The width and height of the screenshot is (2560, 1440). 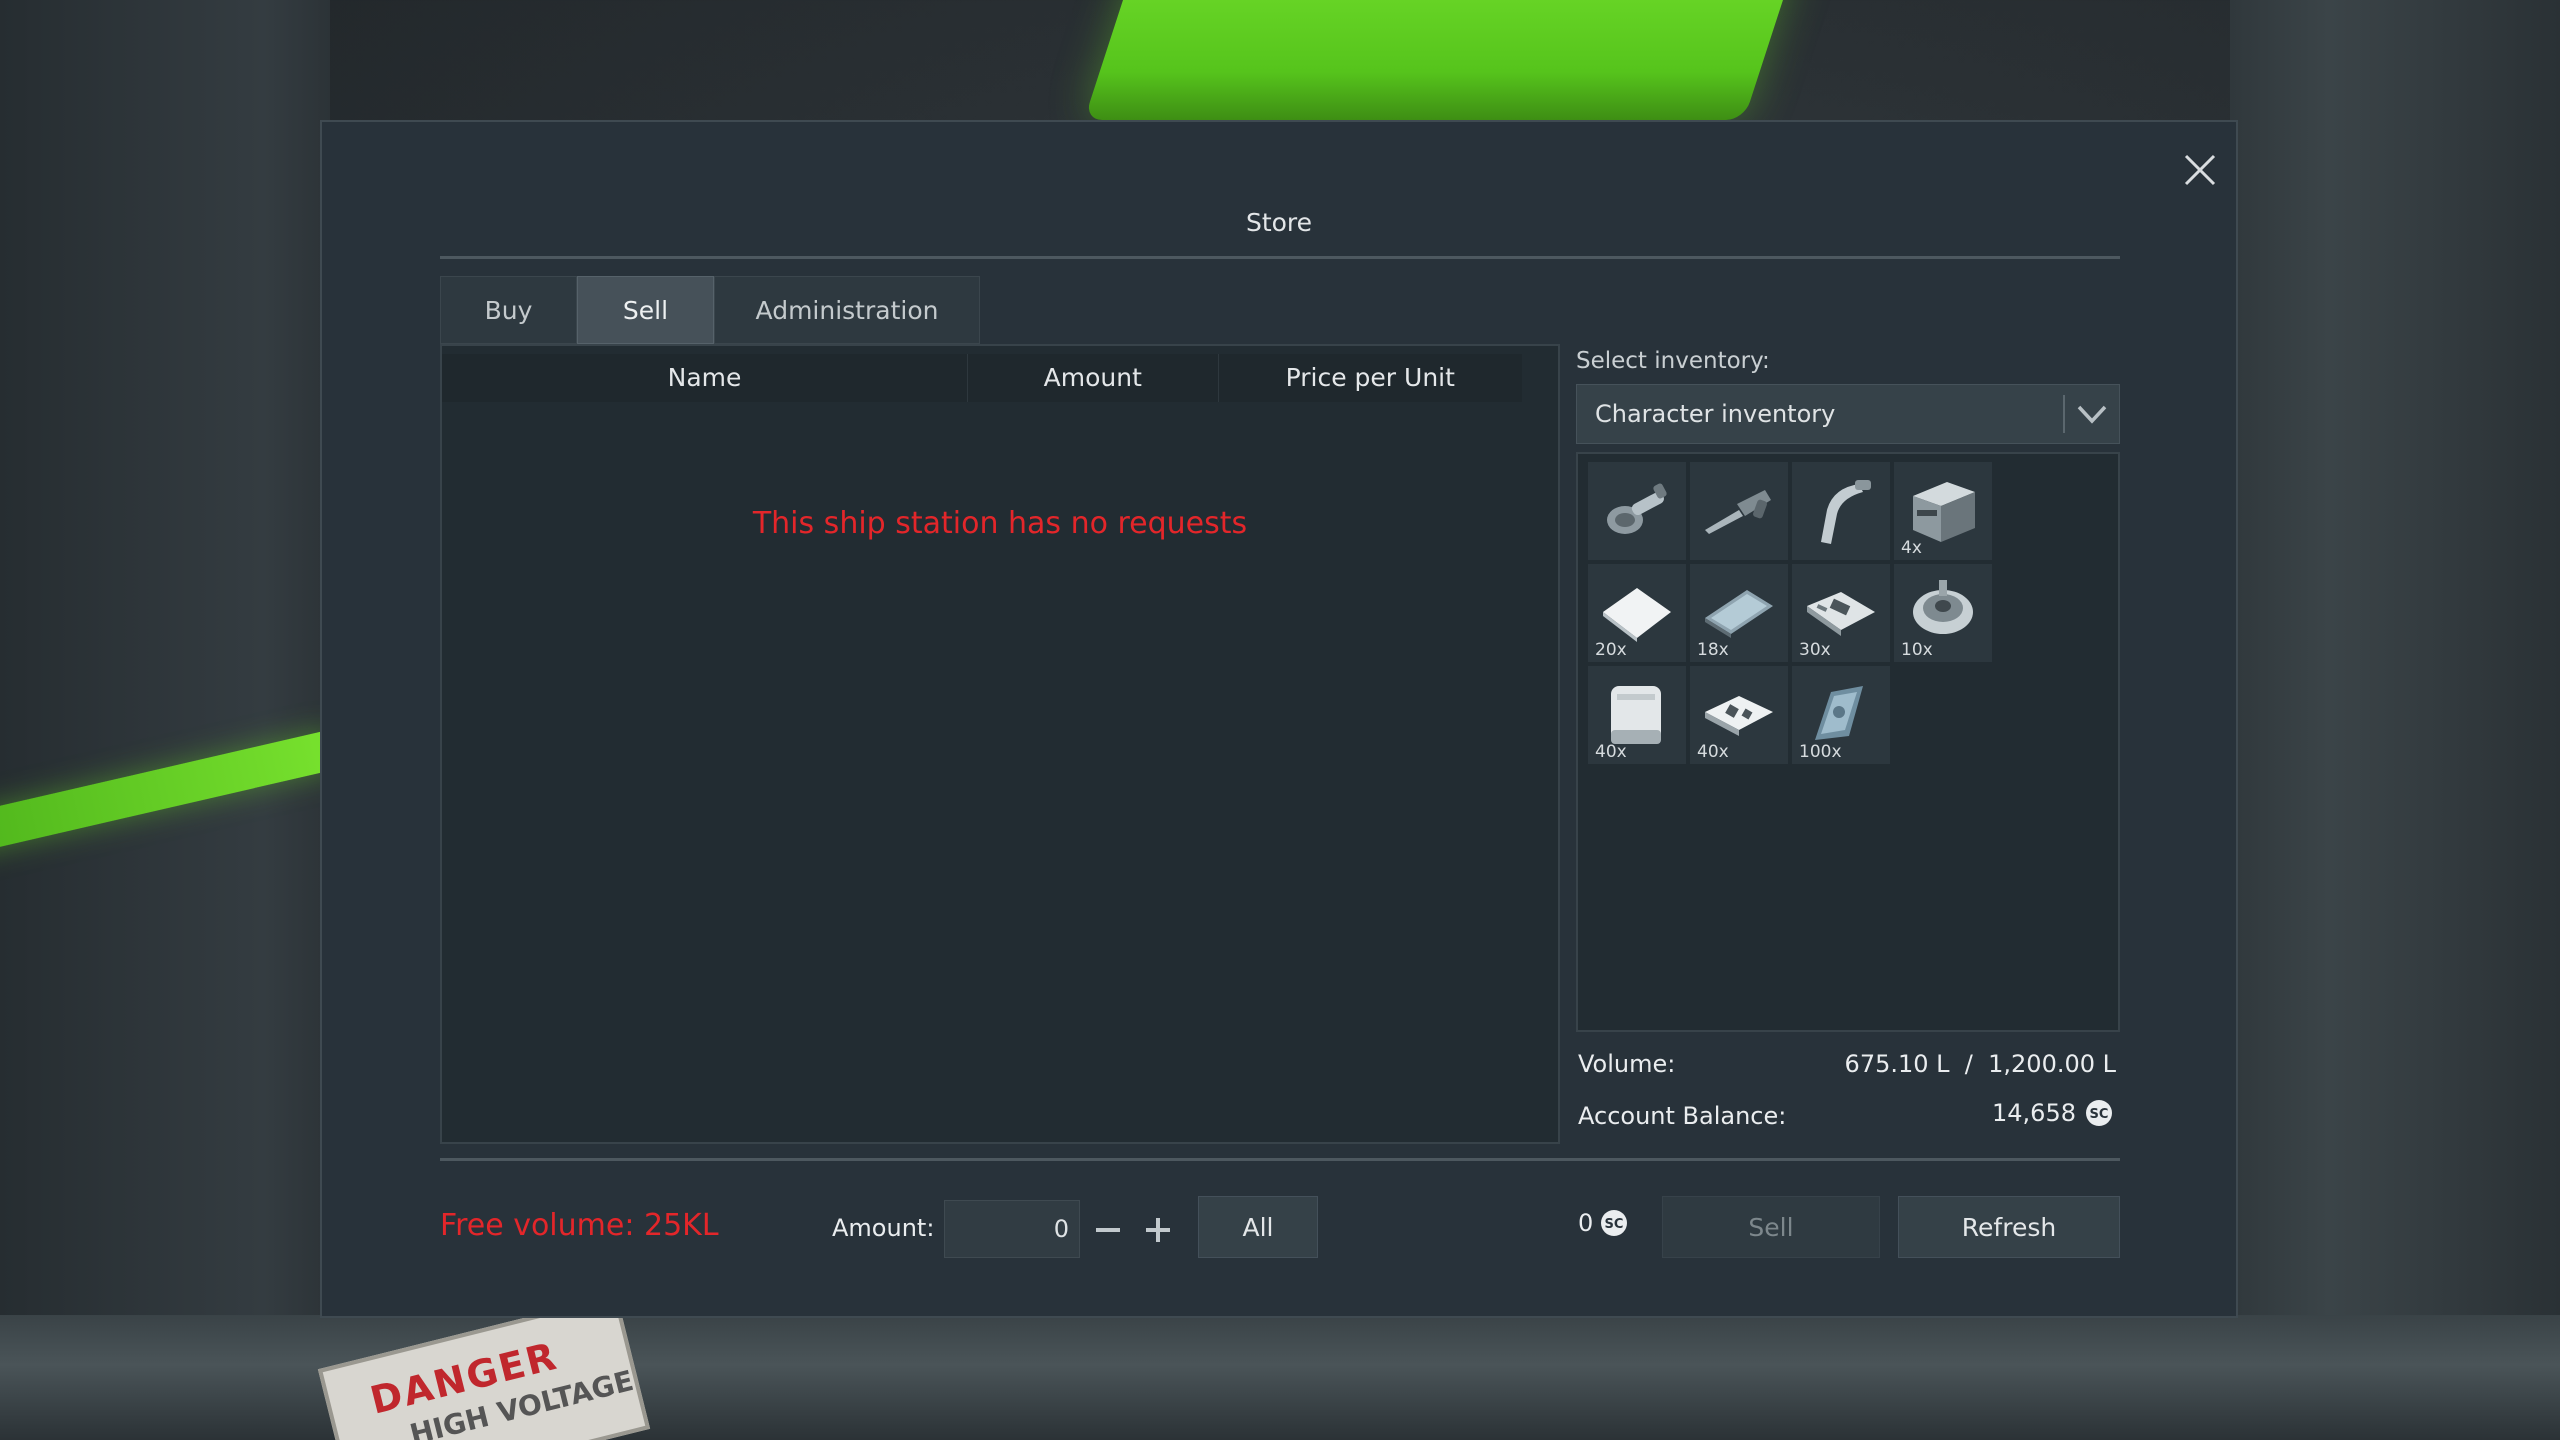 I want to click on minus-icon, so click(x=1108, y=1230).